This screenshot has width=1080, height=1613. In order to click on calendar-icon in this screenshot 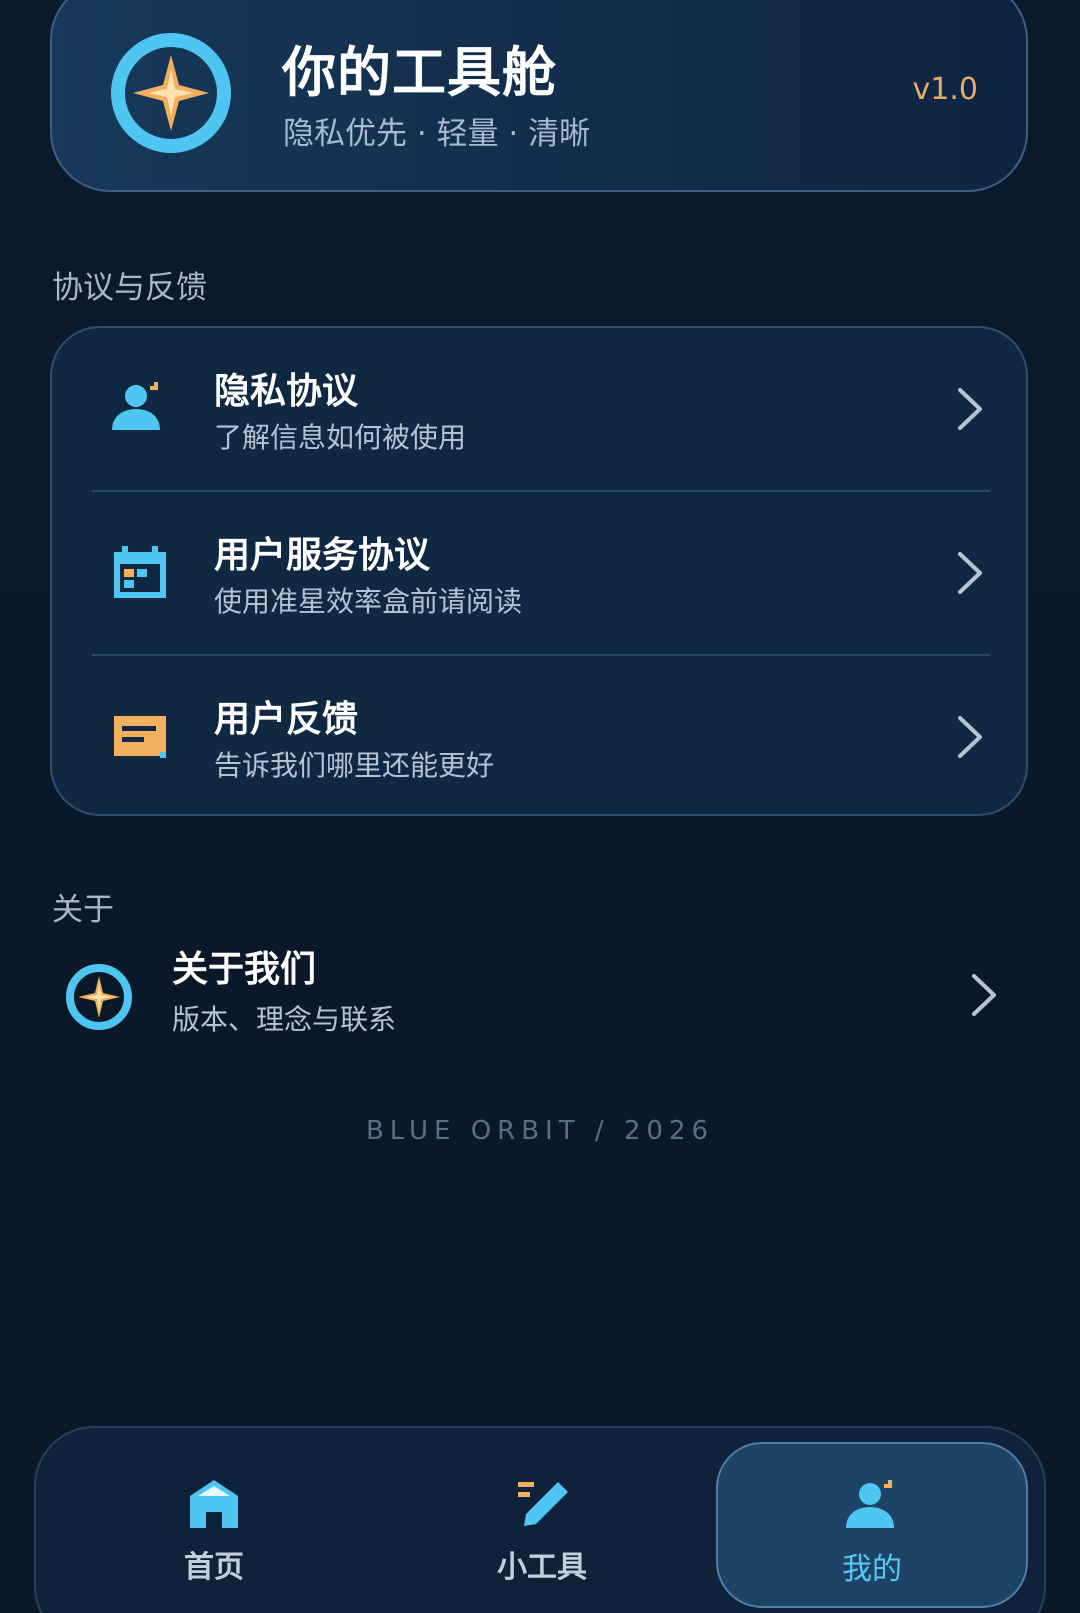, I will do `click(140, 572)`.